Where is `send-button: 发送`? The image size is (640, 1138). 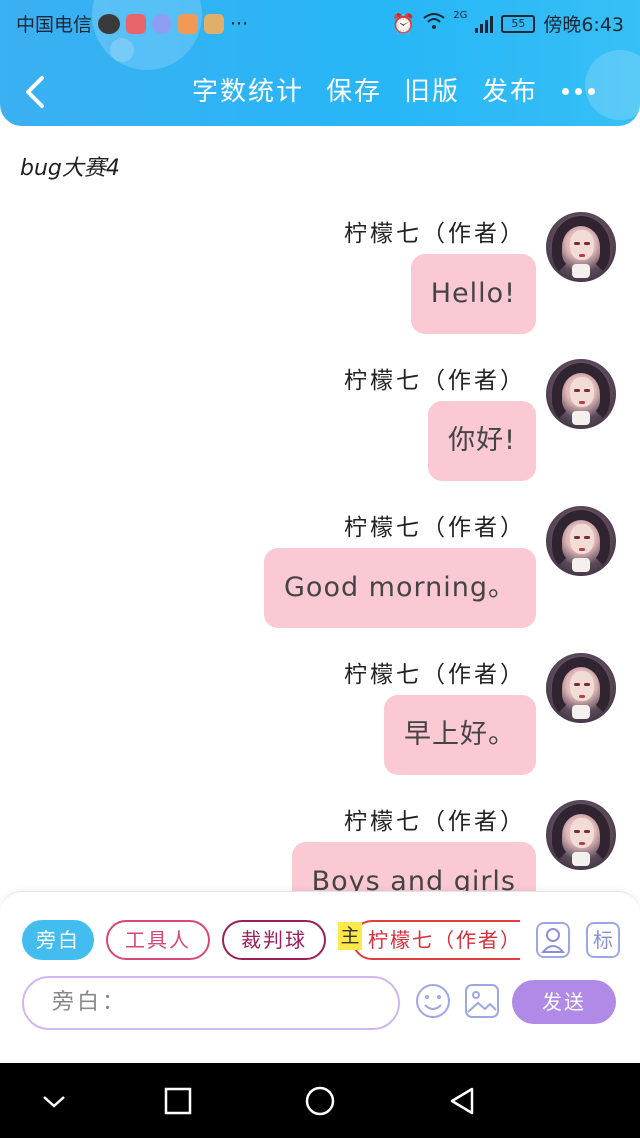 send-button: 发送 is located at coordinates (564, 1002).